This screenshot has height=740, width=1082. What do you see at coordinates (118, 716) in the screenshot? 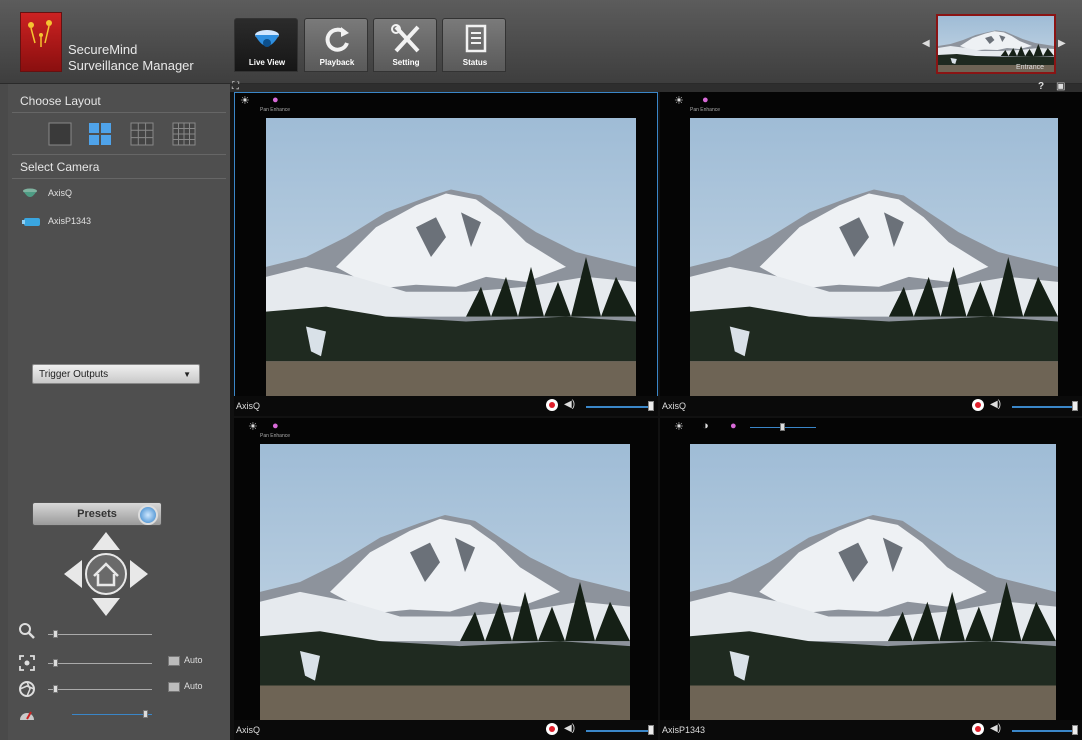
I see `speed-slider-row` at bounding box center [118, 716].